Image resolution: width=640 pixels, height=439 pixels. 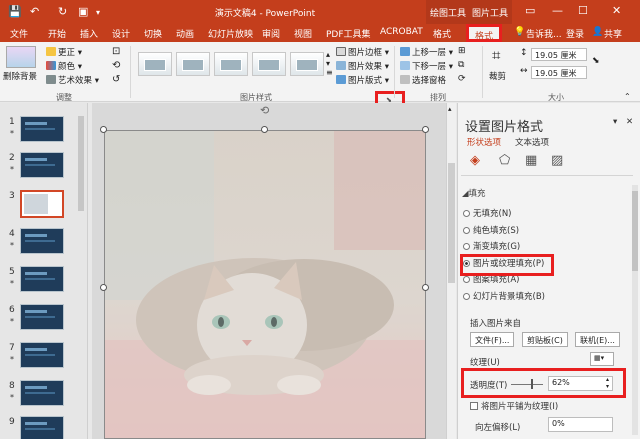 What do you see at coordinates (557, 10) in the screenshot?
I see `minimize-button: —` at bounding box center [557, 10].